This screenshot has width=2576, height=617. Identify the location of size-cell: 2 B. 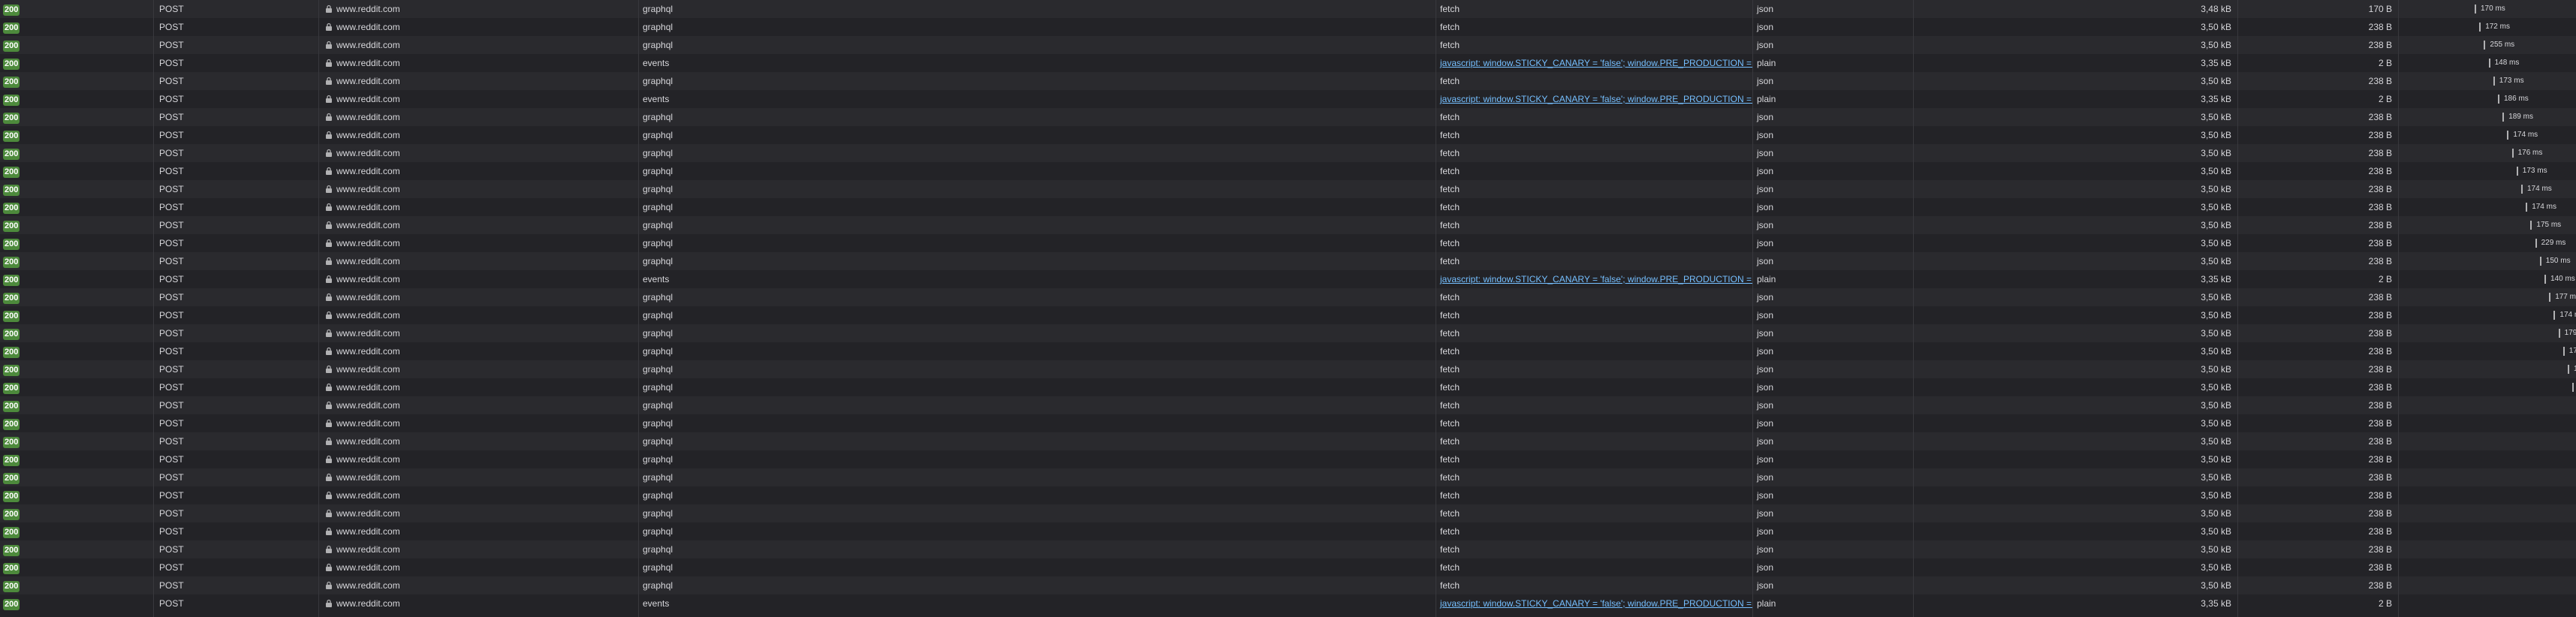
(2385, 99).